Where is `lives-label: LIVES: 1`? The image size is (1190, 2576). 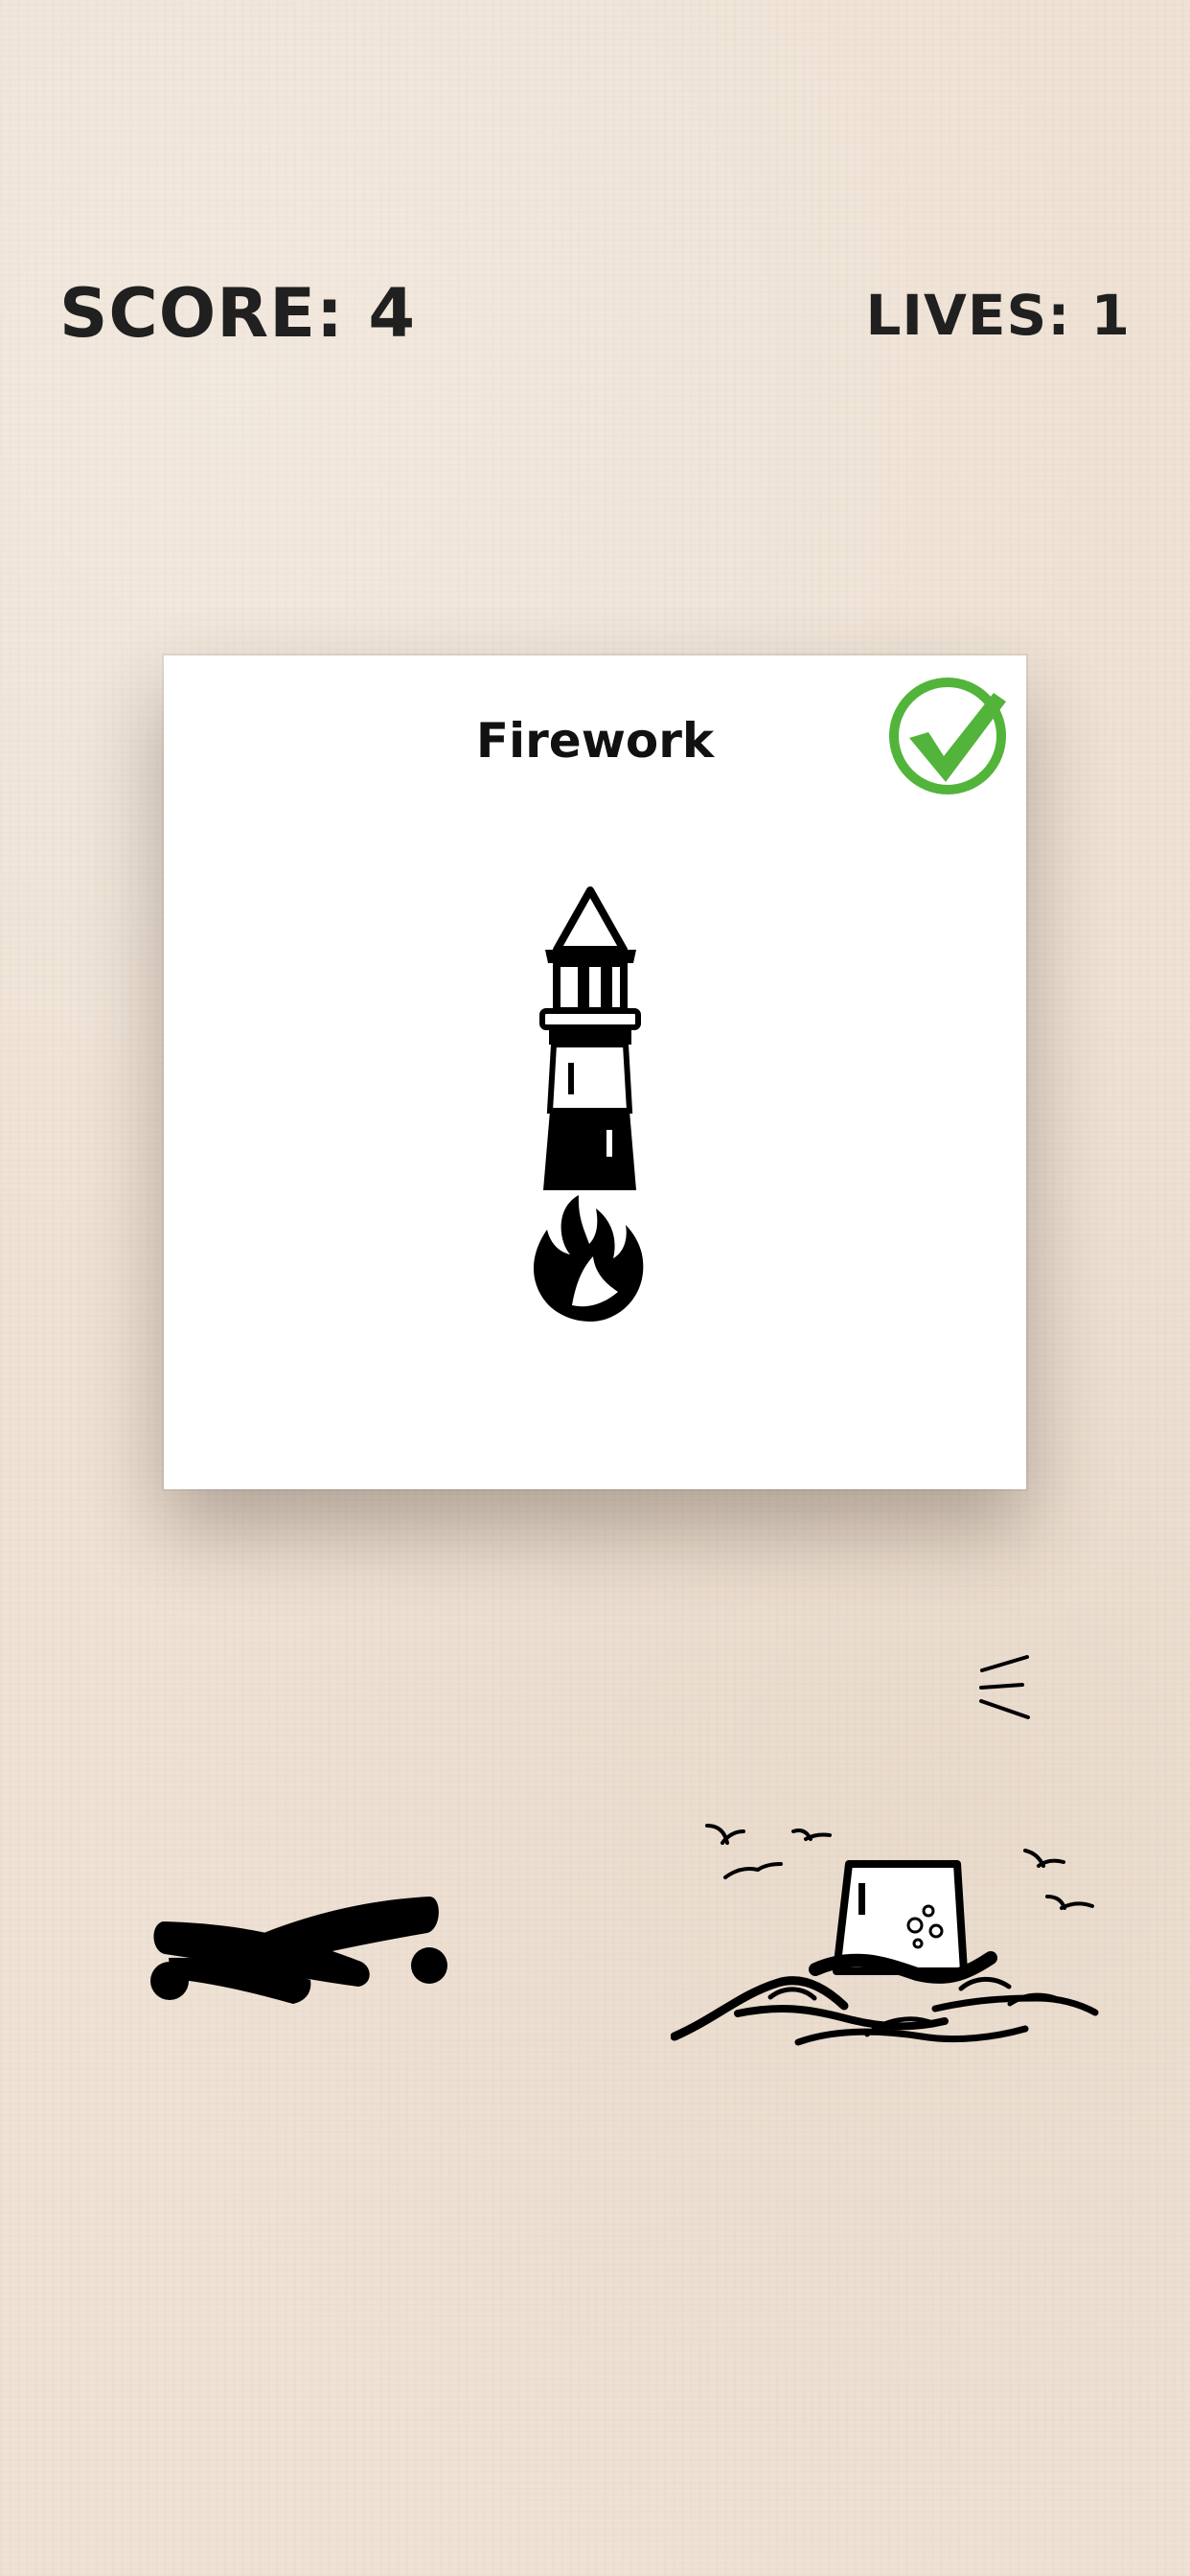
lives-label: LIVES: 1 is located at coordinates (998, 315).